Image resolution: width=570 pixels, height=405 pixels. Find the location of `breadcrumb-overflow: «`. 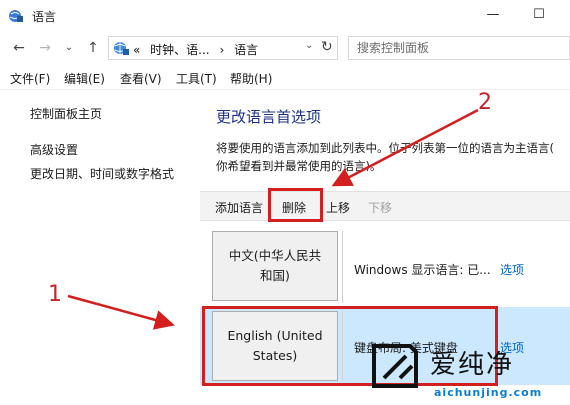

breadcrumb-overflow: « is located at coordinates (136, 50).